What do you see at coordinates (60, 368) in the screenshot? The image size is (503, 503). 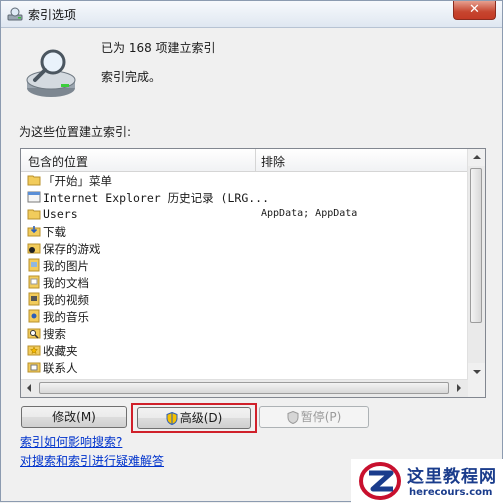 I see `location-name: 联系人` at bounding box center [60, 368].